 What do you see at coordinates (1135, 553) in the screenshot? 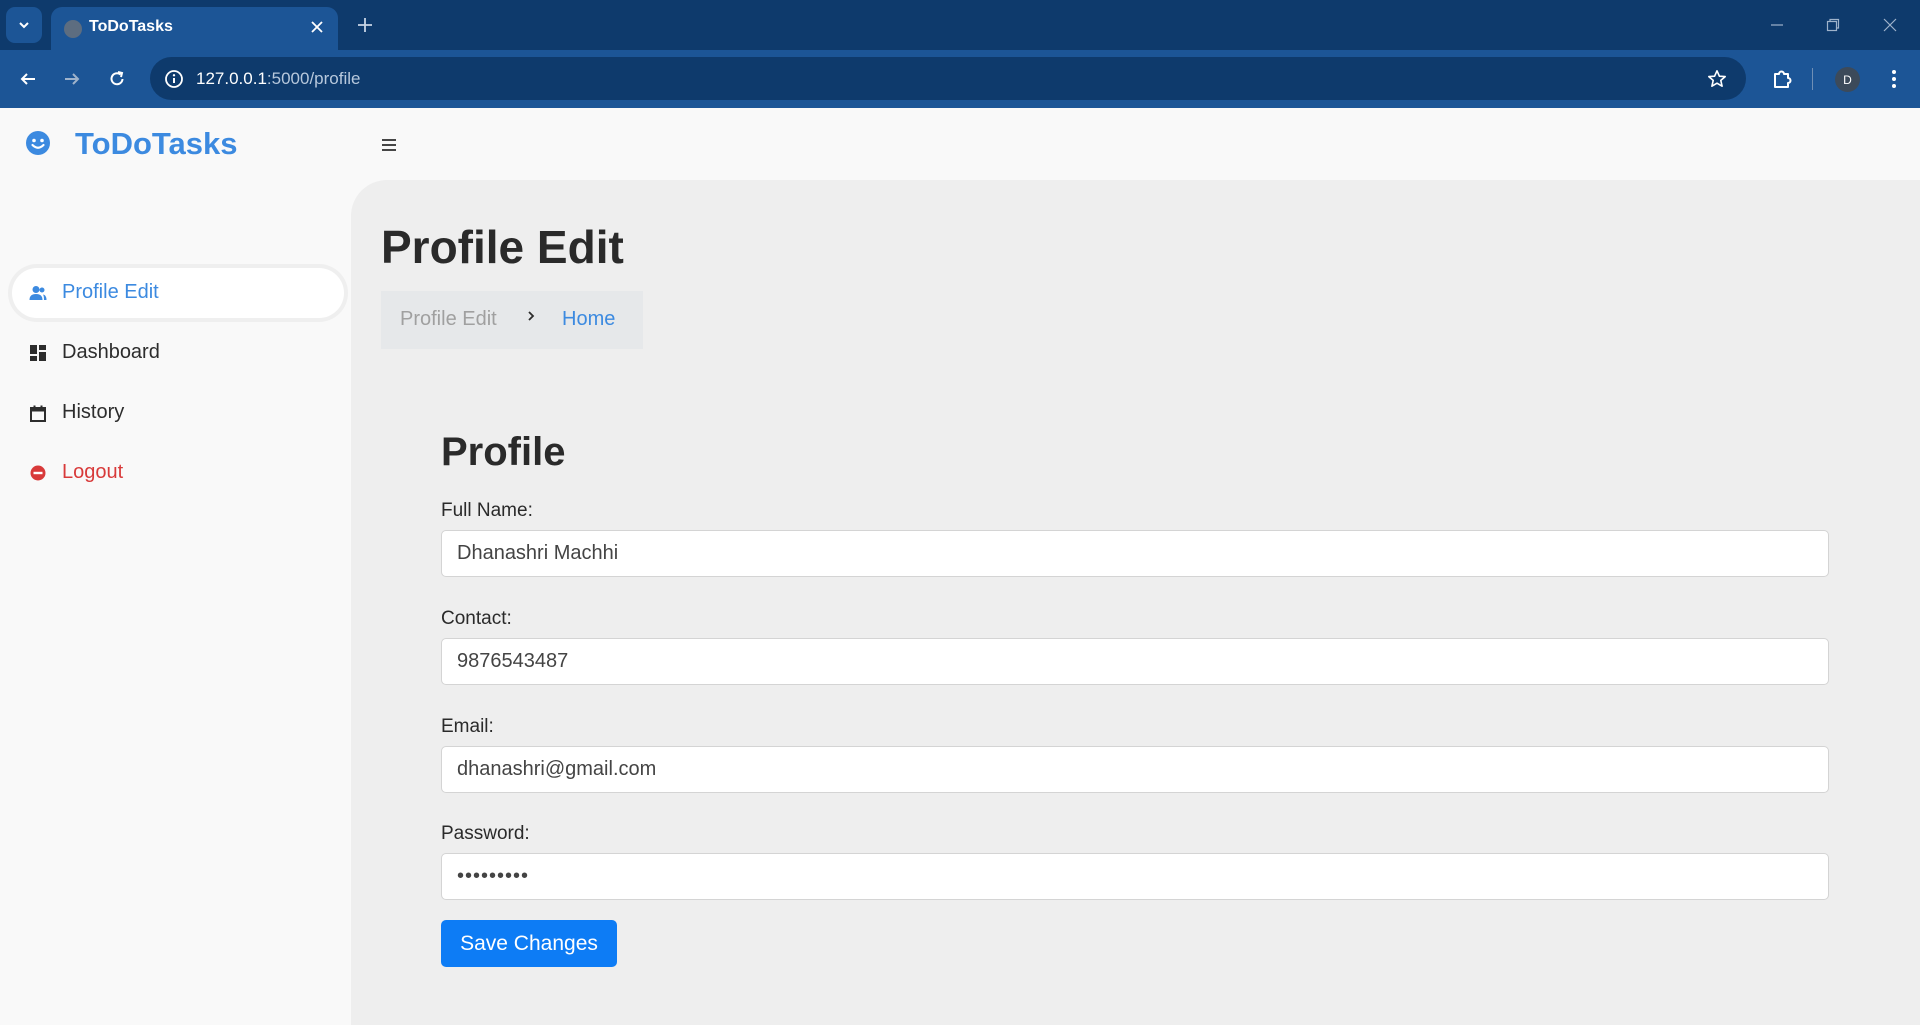
I see `full-name-input` at bounding box center [1135, 553].